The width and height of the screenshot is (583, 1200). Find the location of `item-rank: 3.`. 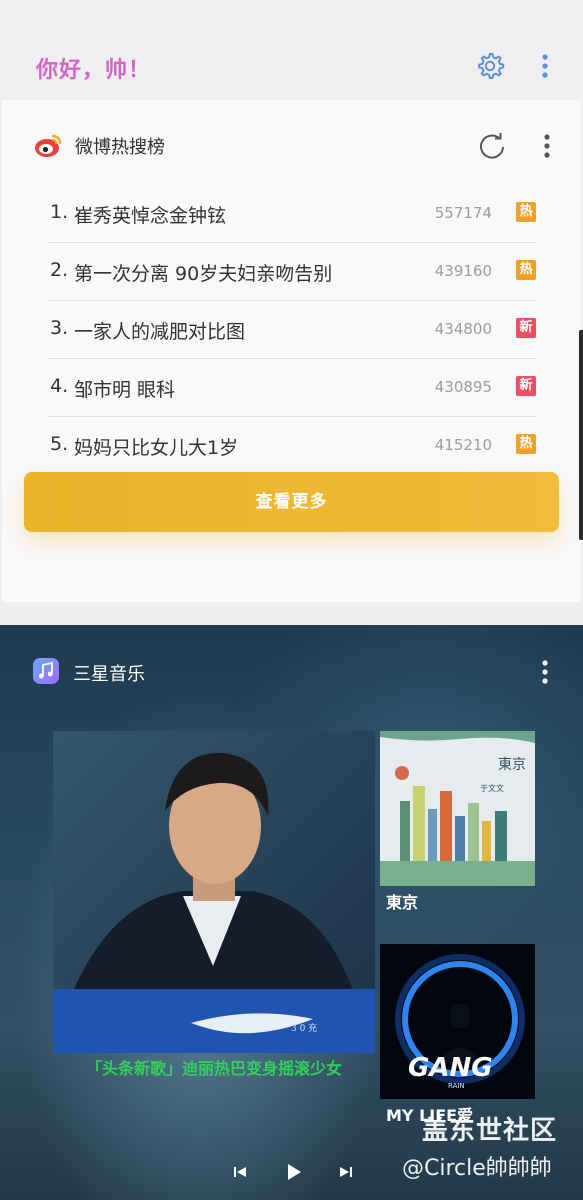

item-rank: 3. is located at coordinates (59, 328).